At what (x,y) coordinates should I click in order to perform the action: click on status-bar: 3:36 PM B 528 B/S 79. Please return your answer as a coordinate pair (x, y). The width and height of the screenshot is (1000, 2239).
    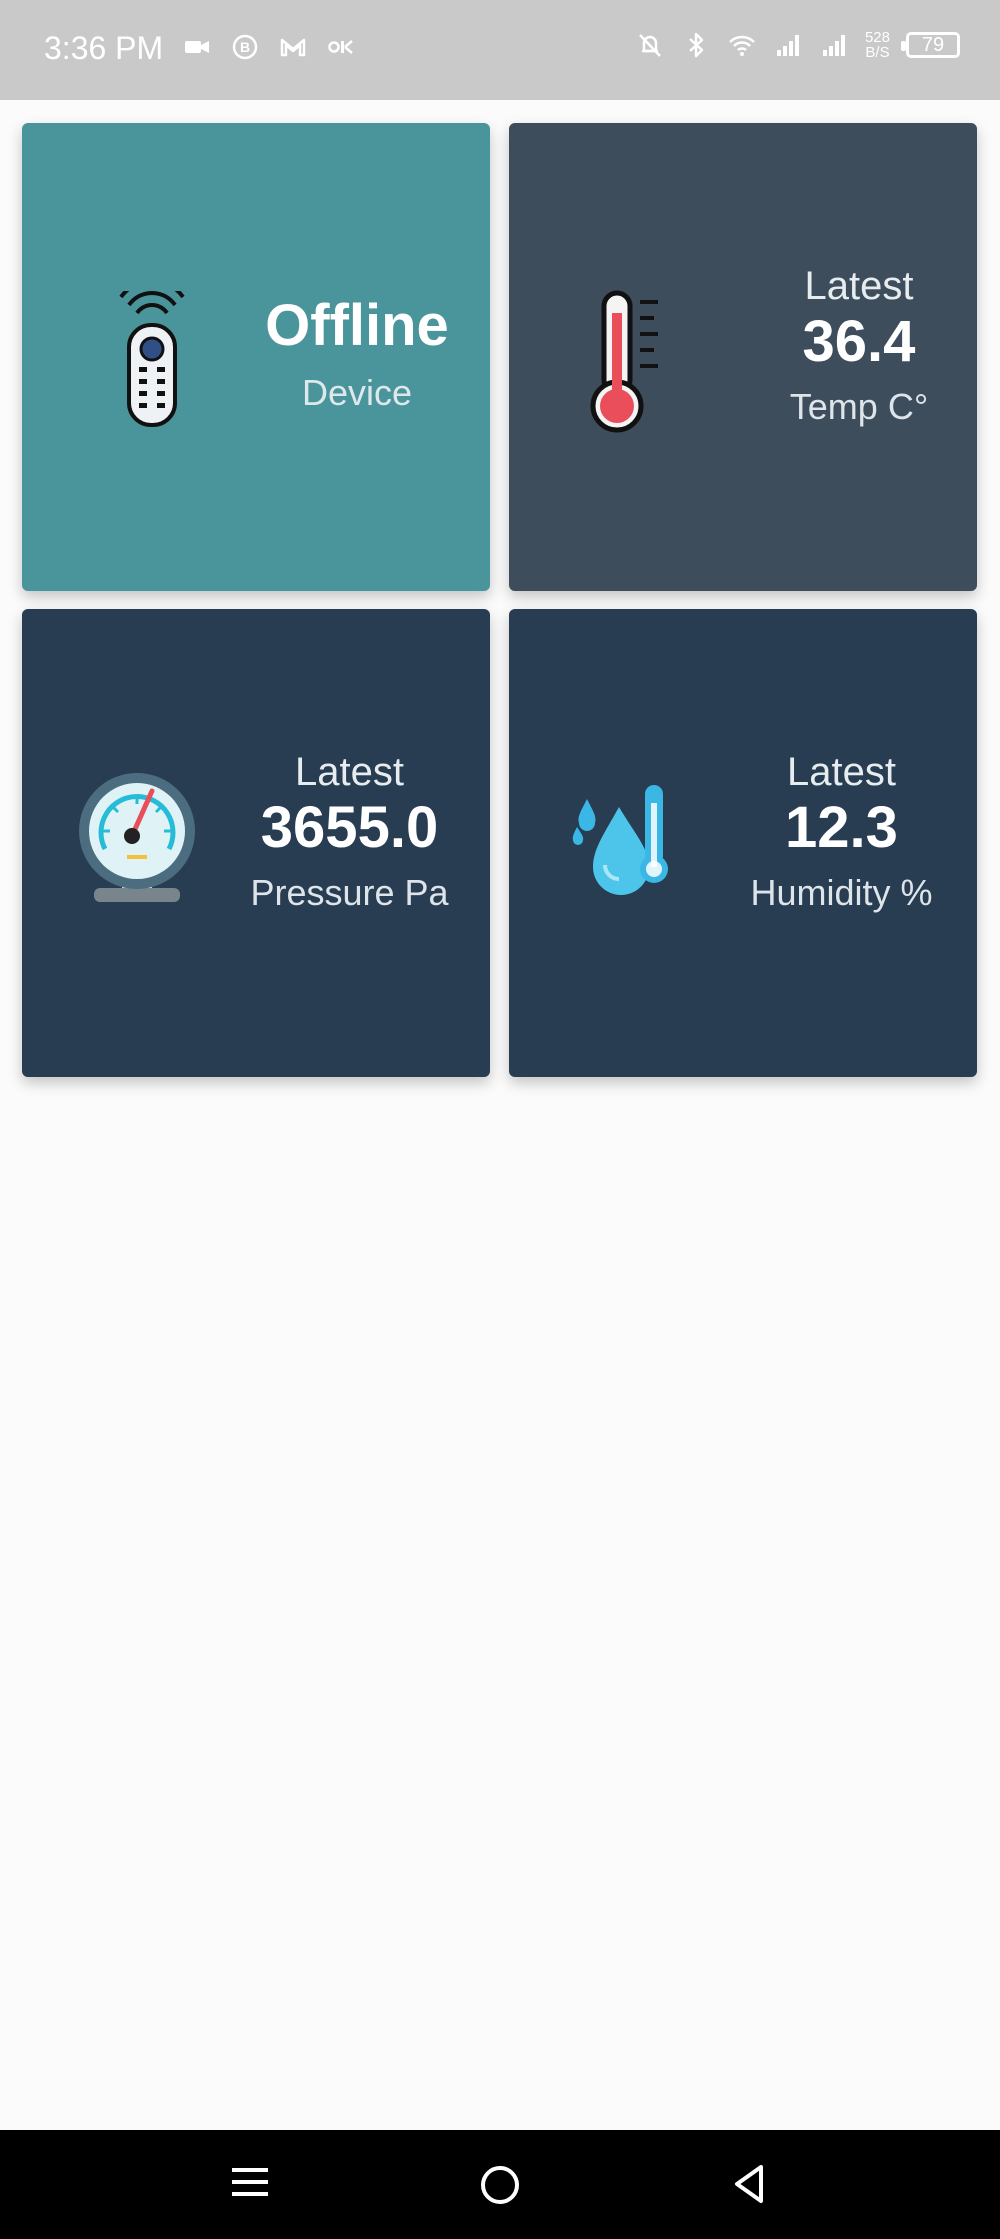
    Looking at the image, I should click on (500, 50).